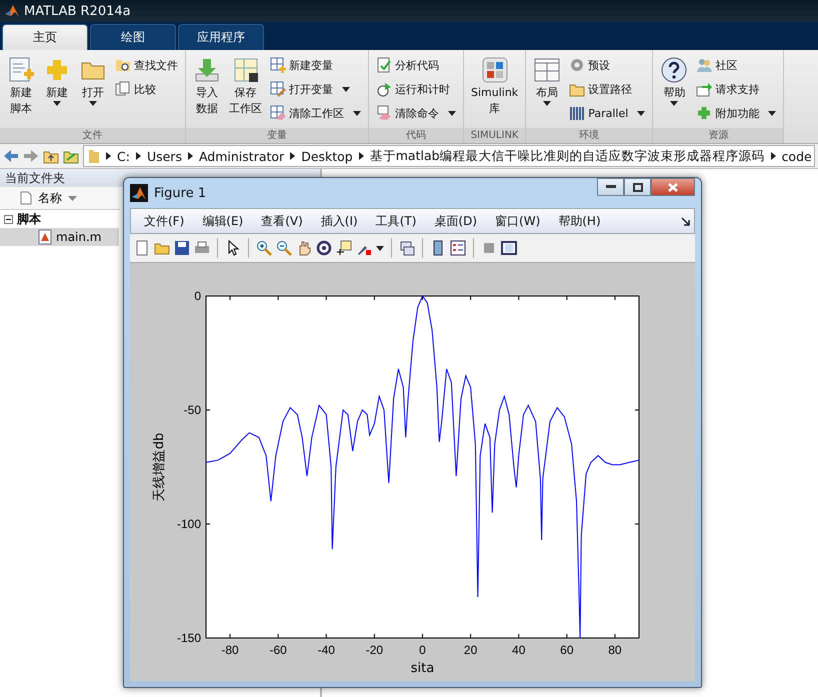 This screenshot has width=818, height=697. Describe the element at coordinates (245, 91) in the screenshot. I see `ribbon-button: 保存 工作区` at that location.